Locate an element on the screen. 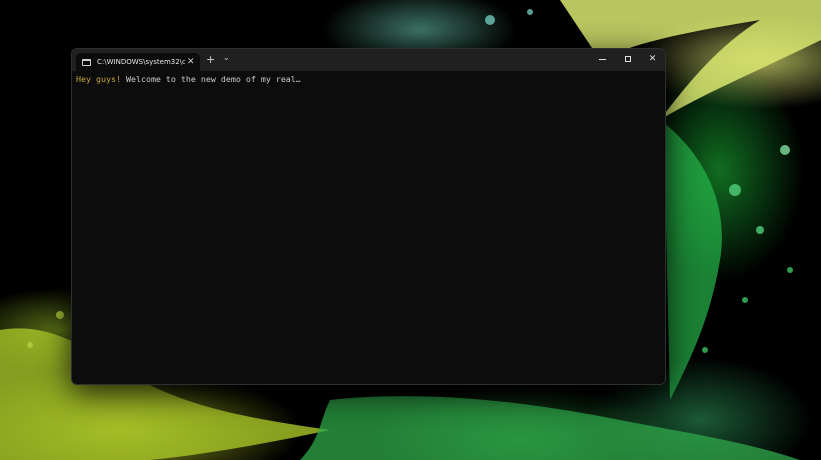 Image resolution: width=821 pixels, height=460 pixels. maximize-button is located at coordinates (627, 59).